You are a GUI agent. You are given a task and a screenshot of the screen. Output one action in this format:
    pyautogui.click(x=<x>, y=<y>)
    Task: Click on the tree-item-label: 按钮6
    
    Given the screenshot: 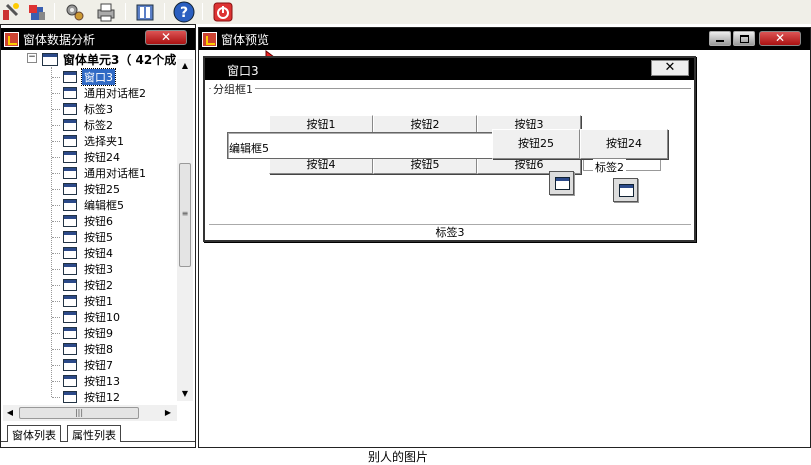 What is the action you would take?
    pyautogui.click(x=98, y=221)
    